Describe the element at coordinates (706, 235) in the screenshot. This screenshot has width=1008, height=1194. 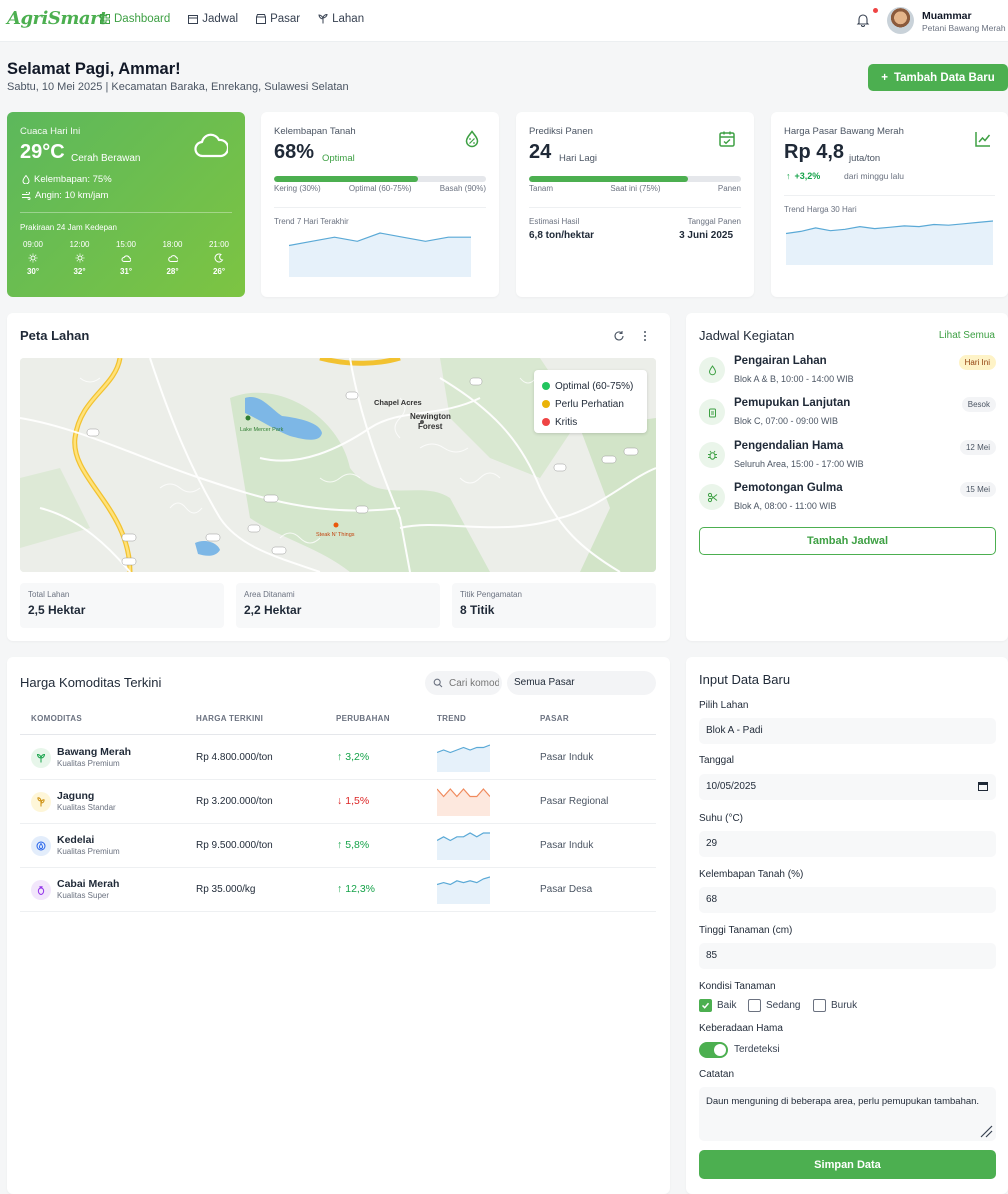
I see `harvest-date-value: 3 Juni 2025` at that location.